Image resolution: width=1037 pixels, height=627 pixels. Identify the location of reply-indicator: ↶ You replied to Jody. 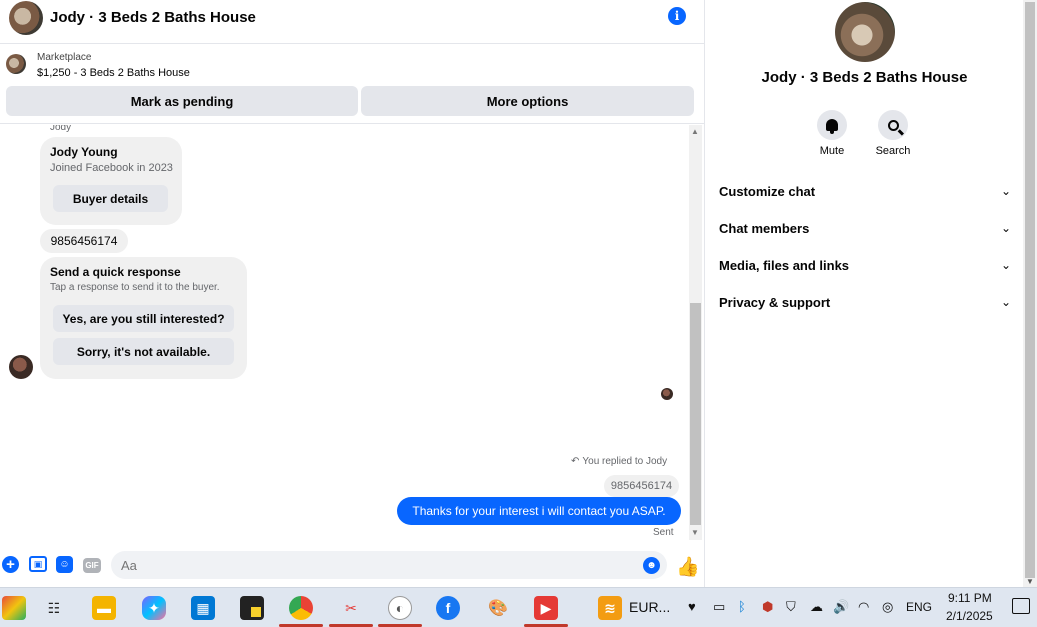
(619, 461).